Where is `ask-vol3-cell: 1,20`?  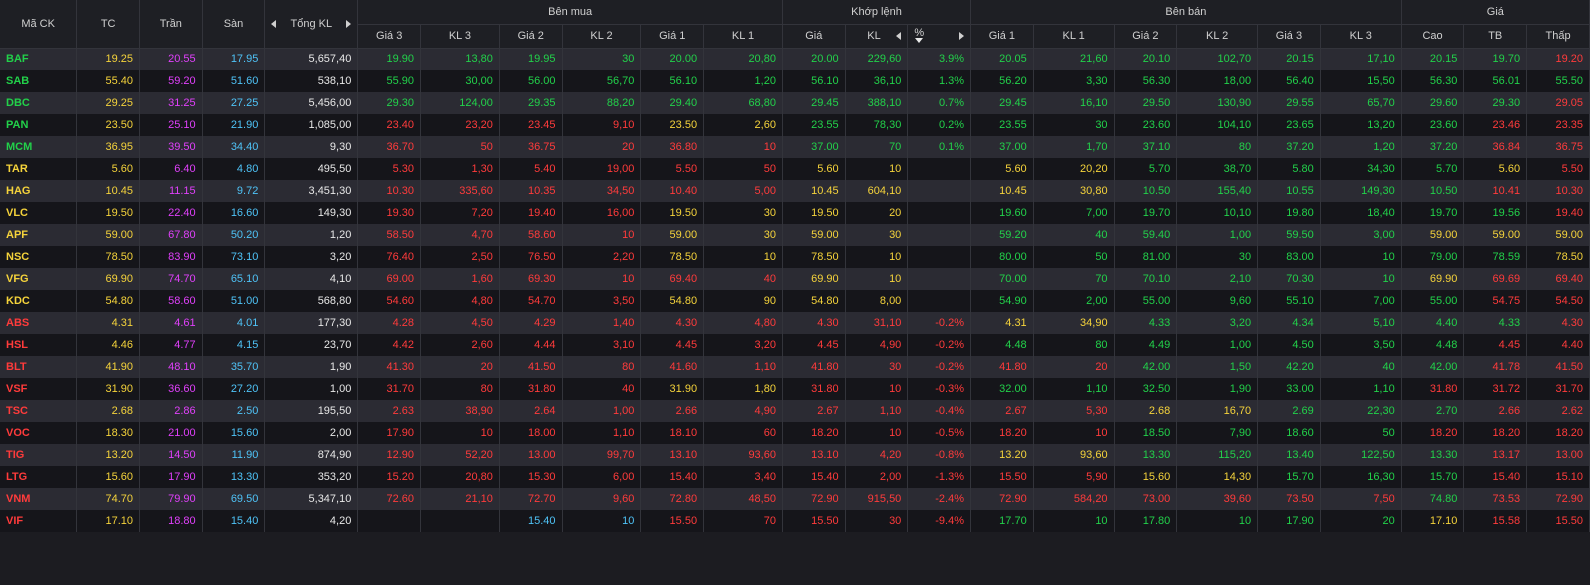
ask-vol3-cell: 1,20 is located at coordinates (1361, 147).